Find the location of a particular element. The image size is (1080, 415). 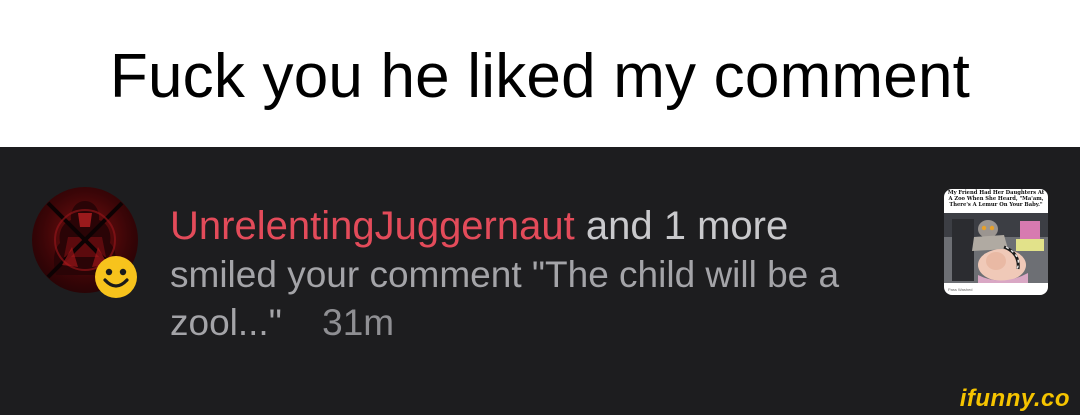

smiley-face-icon is located at coordinates (116, 277).